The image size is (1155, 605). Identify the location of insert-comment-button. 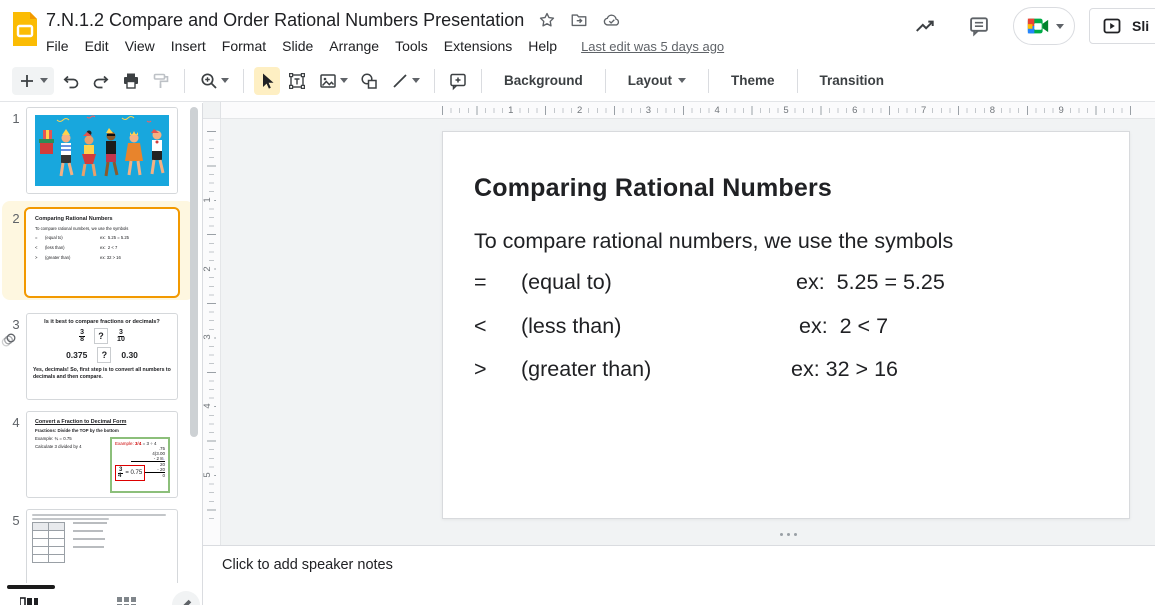
(458, 81).